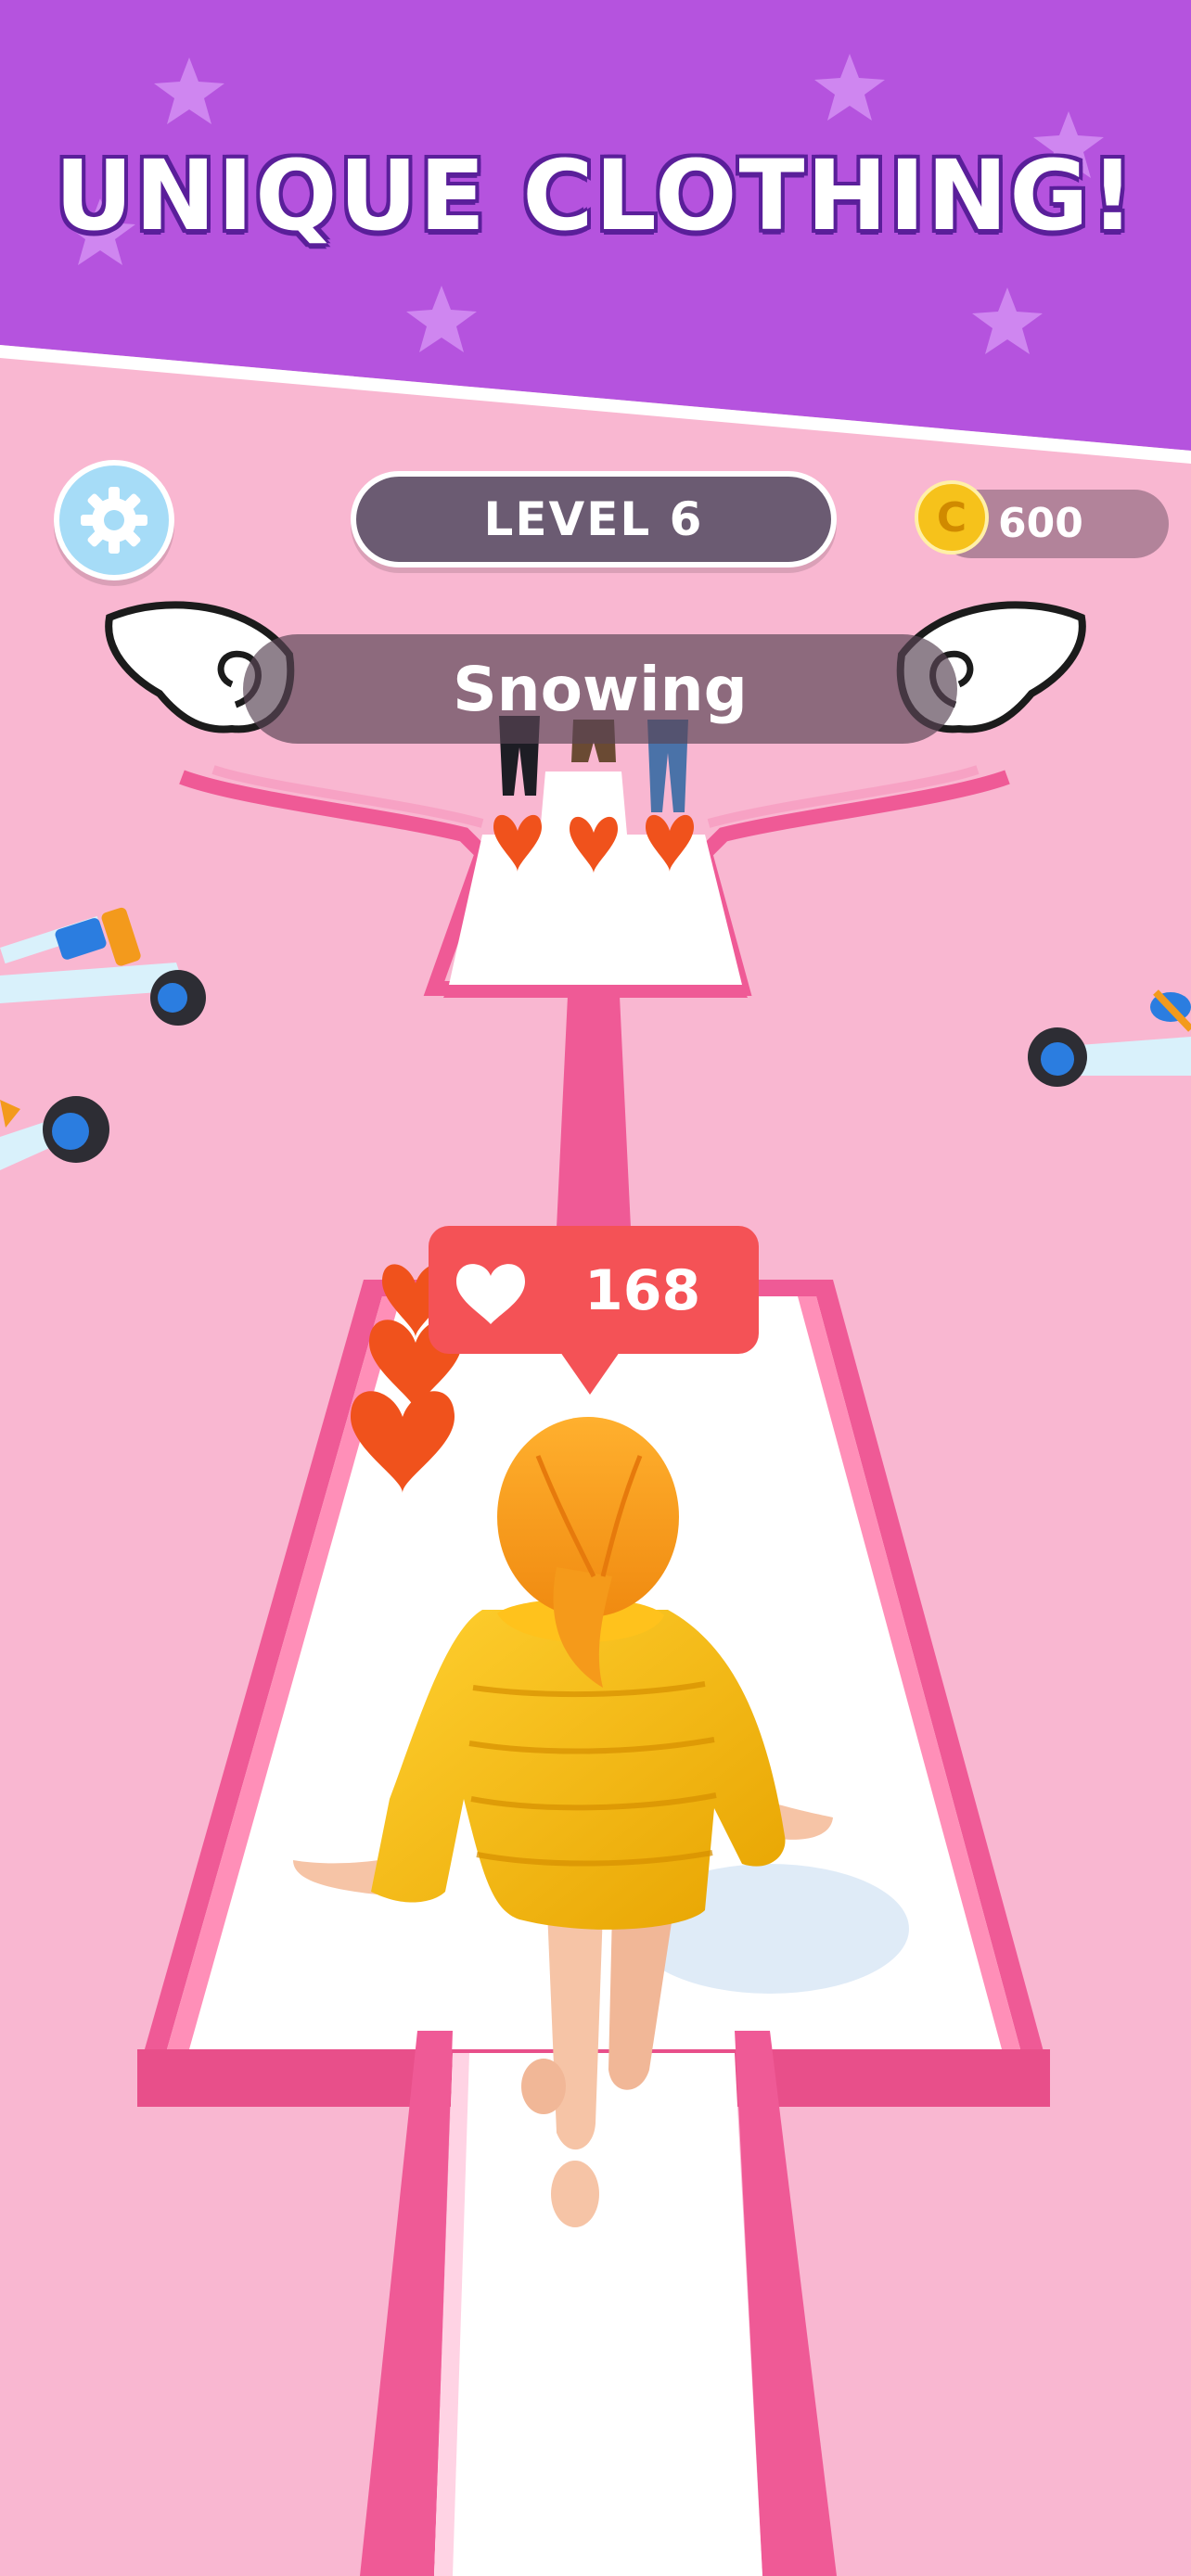  I want to click on like-count: 168, so click(642, 1290).